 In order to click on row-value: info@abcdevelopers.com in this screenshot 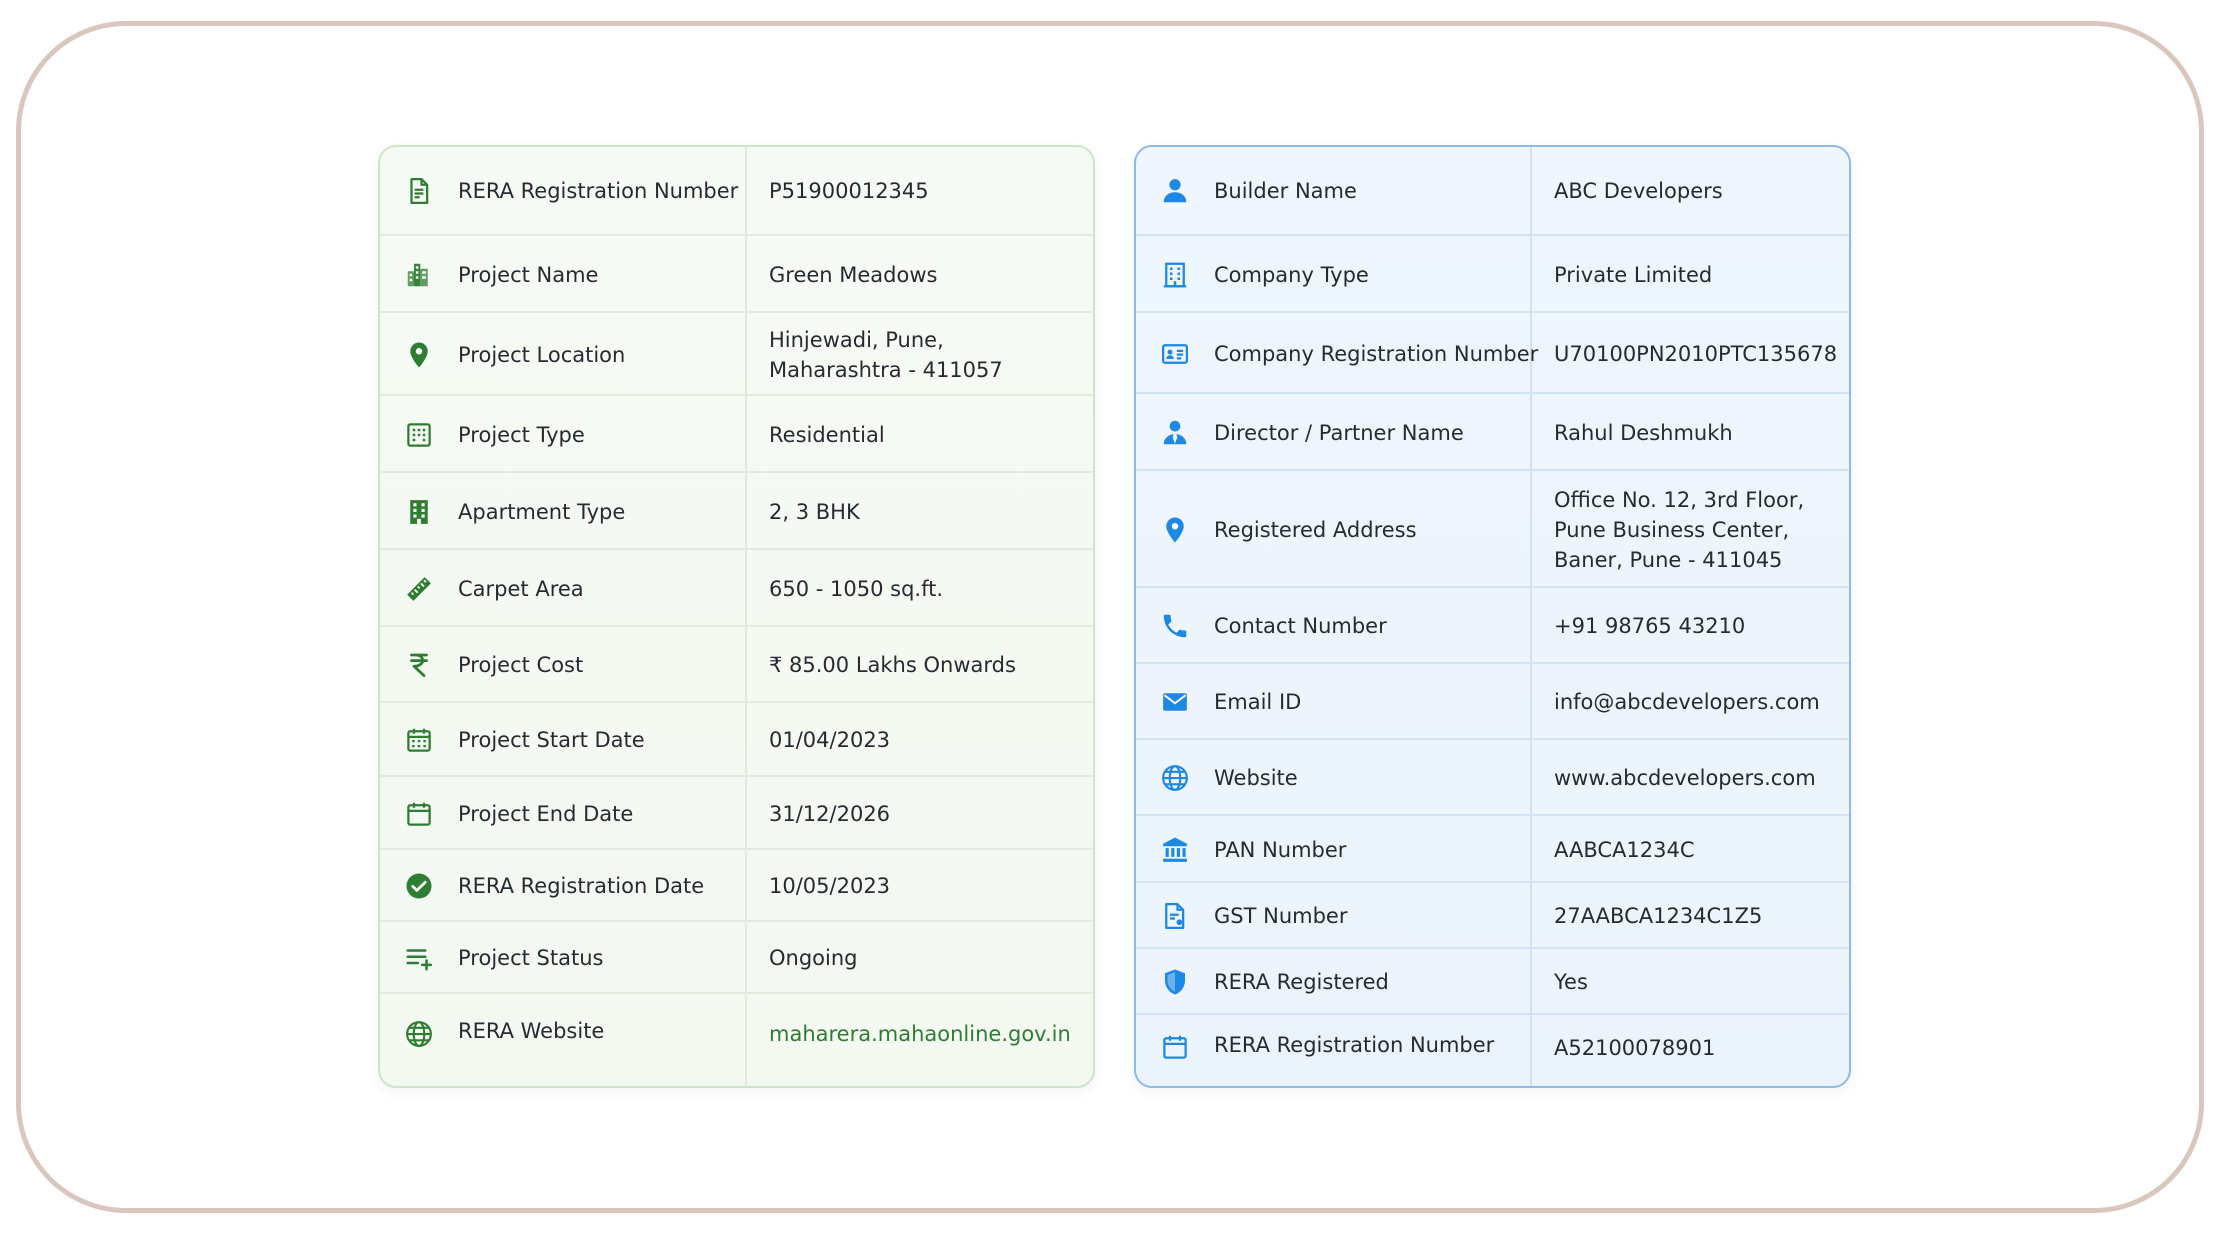, I will do `click(1687, 702)`.